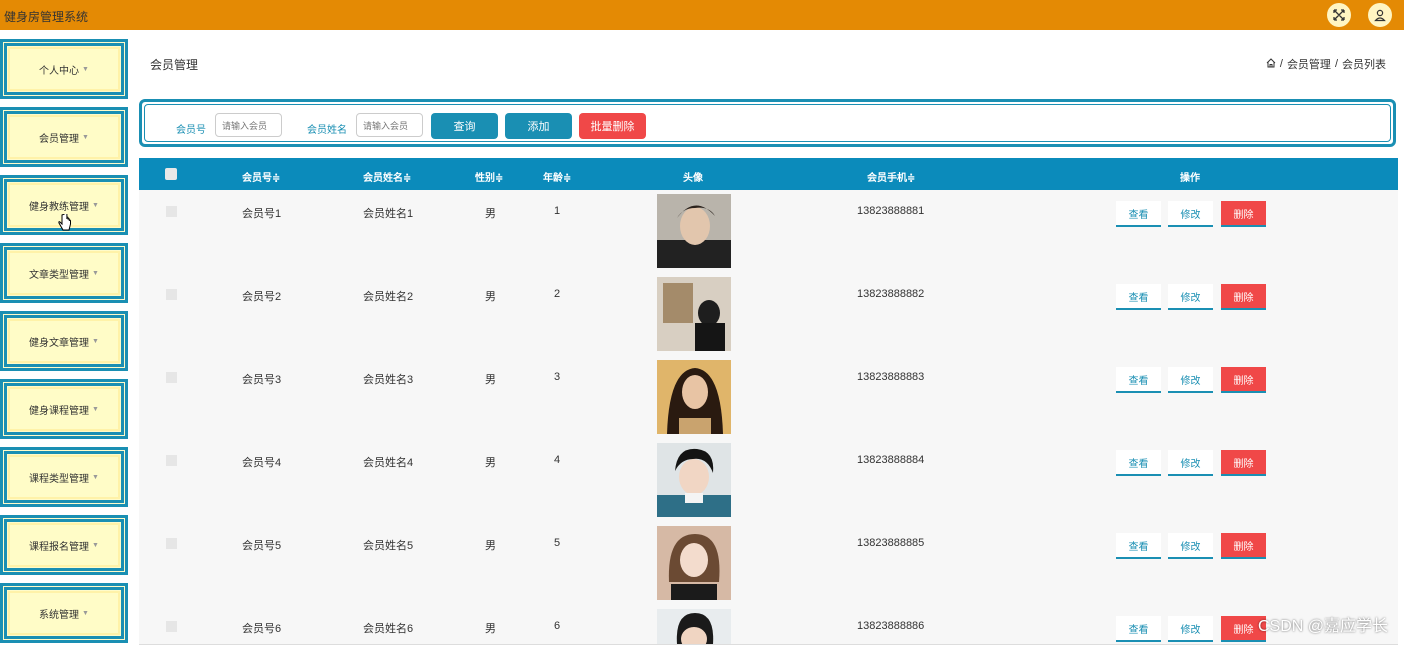  What do you see at coordinates (59, 275) in the screenshot?
I see `sidebar-item-label: 文章类型管理` at bounding box center [59, 275].